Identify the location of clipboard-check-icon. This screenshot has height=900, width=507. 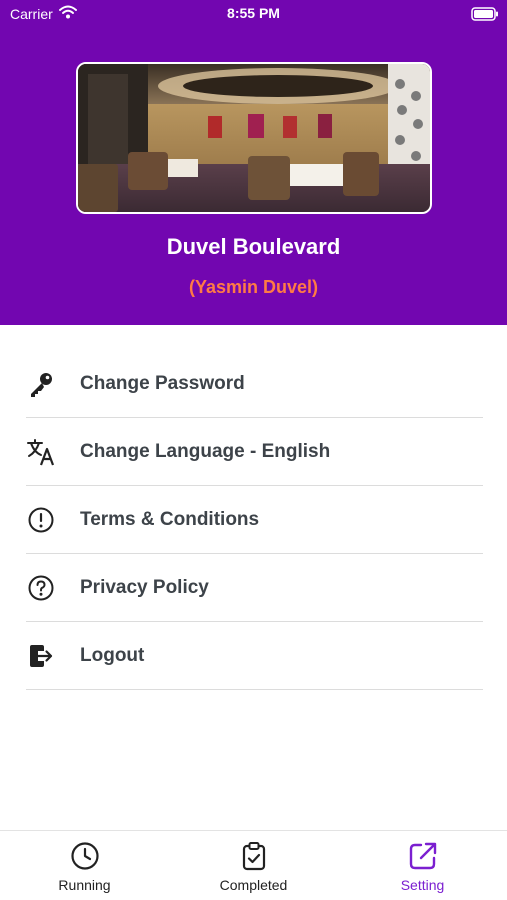
(254, 856).